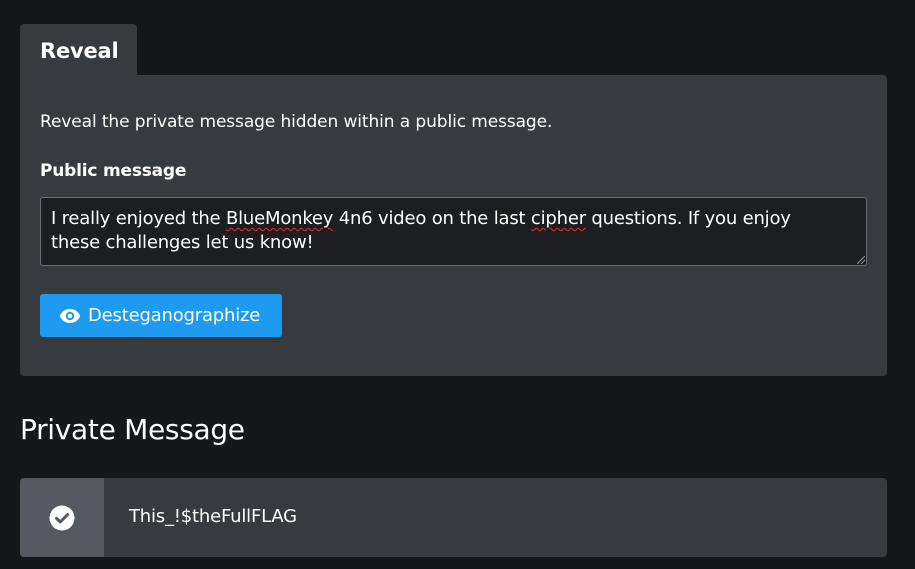 The width and height of the screenshot is (915, 569). I want to click on textarea-text-3: 4n6 video on the last, so click(432, 218).